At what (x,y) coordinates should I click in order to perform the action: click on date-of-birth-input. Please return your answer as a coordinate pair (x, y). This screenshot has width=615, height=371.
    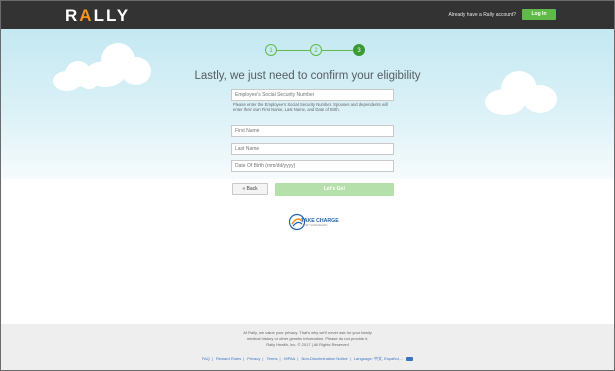
    Looking at the image, I should click on (312, 166).